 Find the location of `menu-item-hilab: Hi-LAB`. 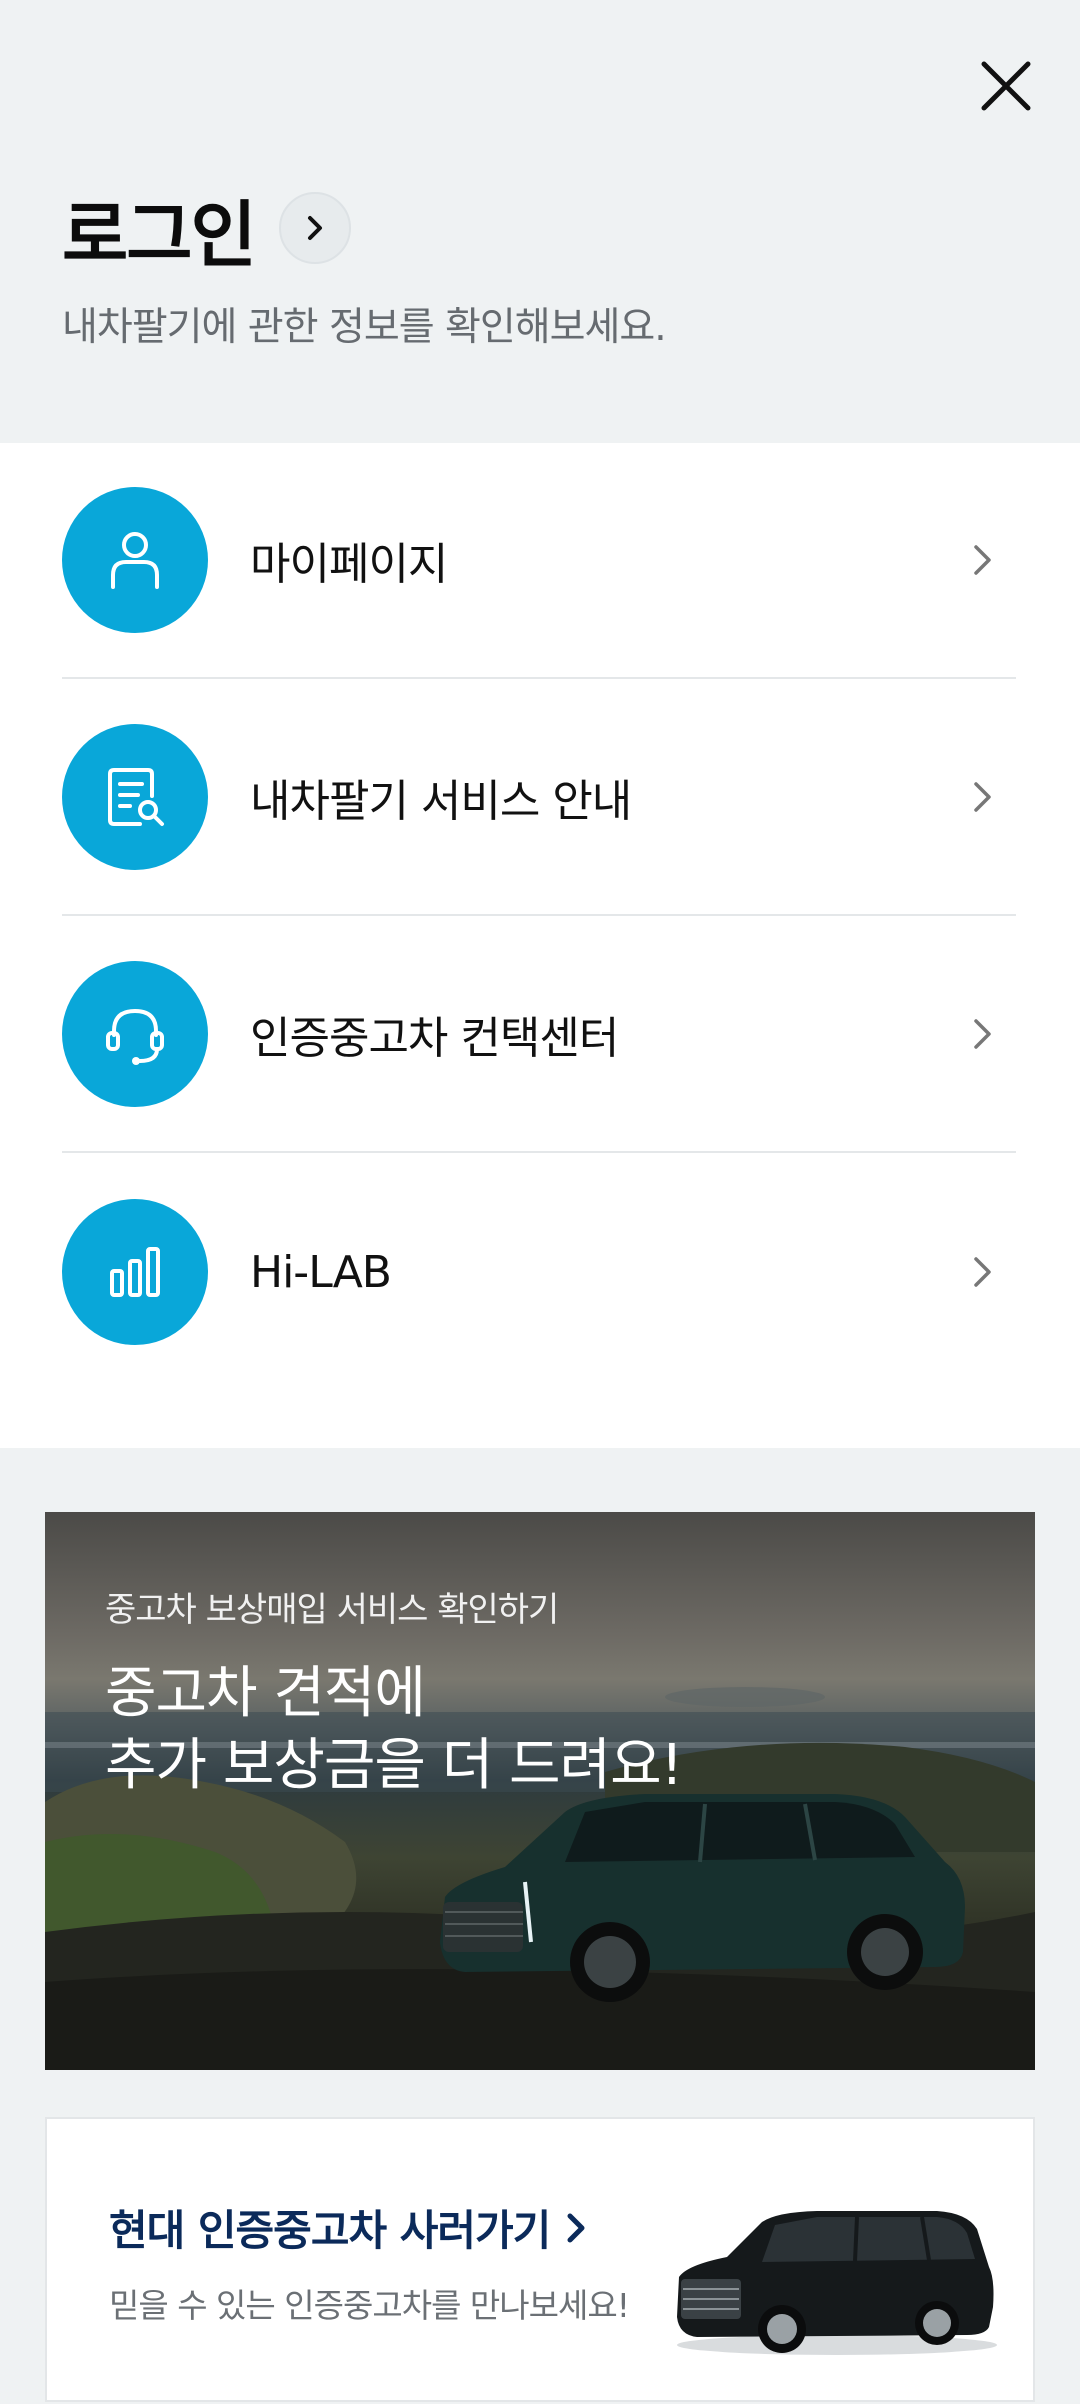

menu-item-hilab: Hi-LAB is located at coordinates (539, 1272).